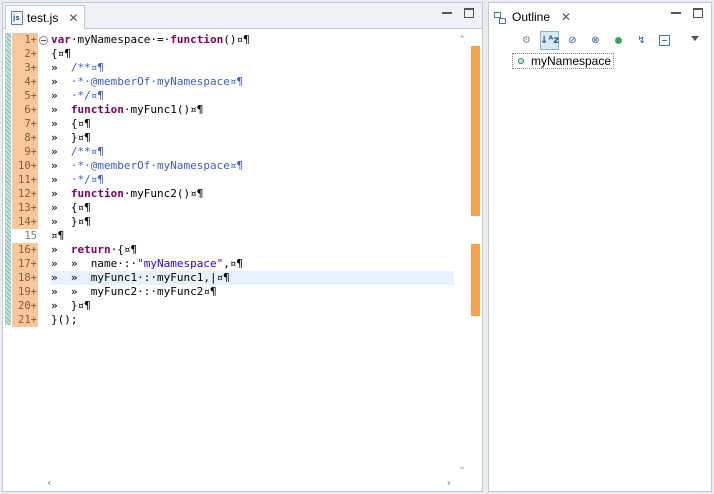 The height and width of the screenshot is (494, 714). Describe the element at coordinates (252, 264) in the screenshot. I see `code-line: » » name·:·"myNamespace",¤¶` at that location.